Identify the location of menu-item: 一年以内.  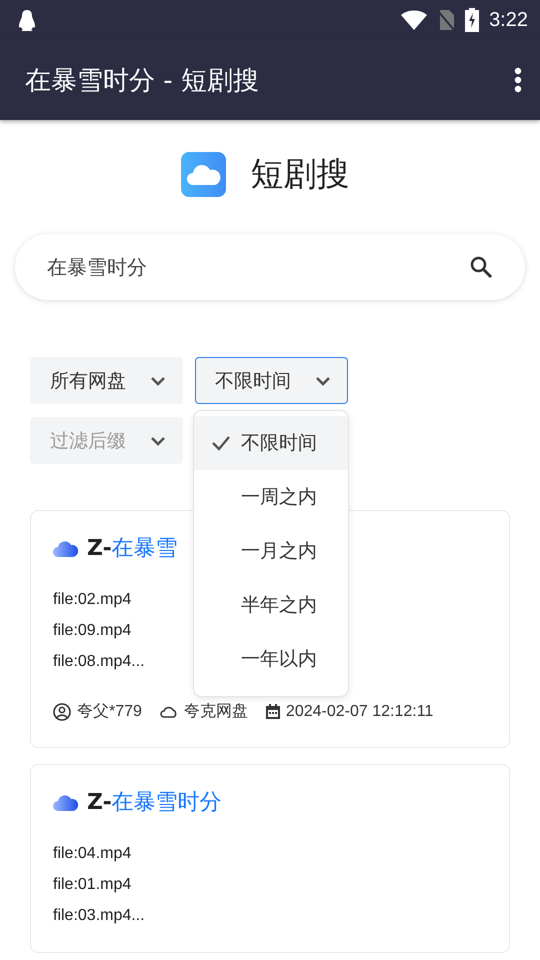
(271, 659).